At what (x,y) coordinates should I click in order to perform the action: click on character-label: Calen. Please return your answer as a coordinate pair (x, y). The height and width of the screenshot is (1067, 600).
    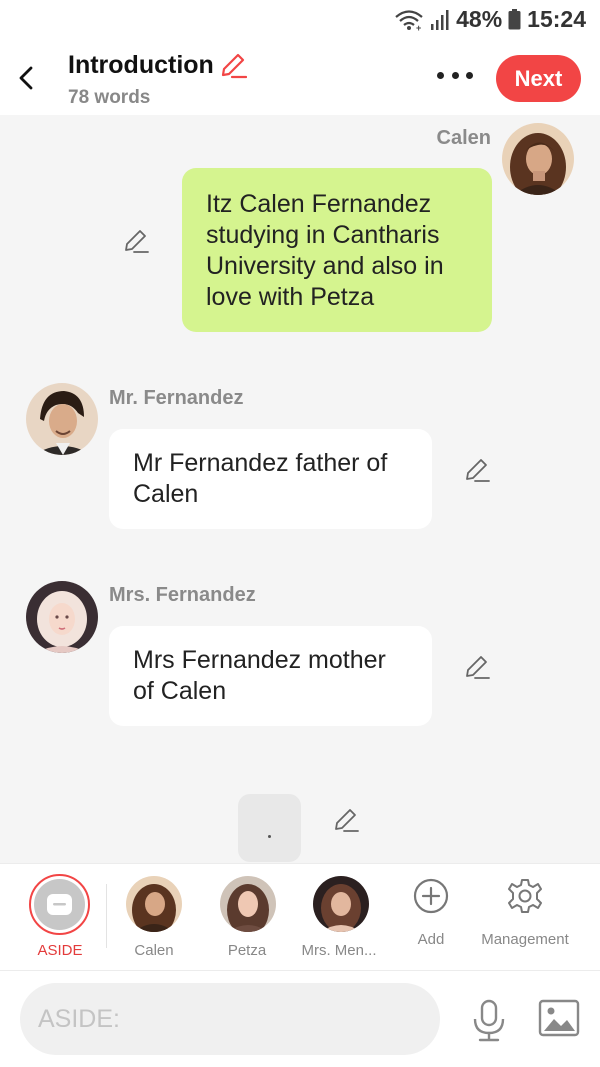
    Looking at the image, I should click on (154, 950).